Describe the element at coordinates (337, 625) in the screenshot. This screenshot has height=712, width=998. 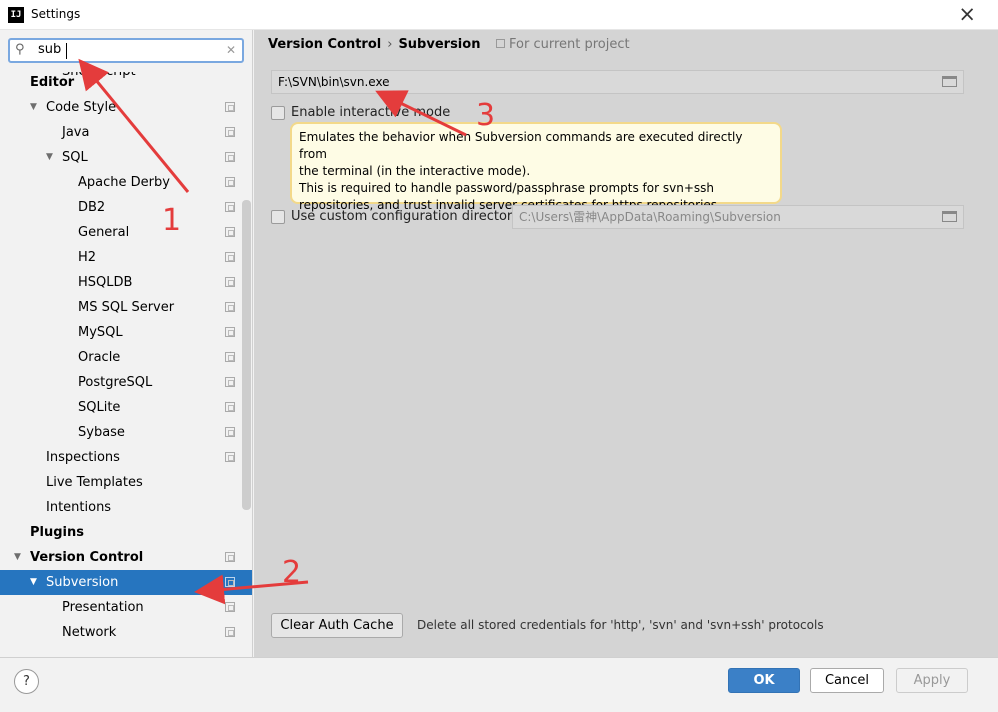
I see `clear-auth-cache-button: Clear Auth Cache` at that location.